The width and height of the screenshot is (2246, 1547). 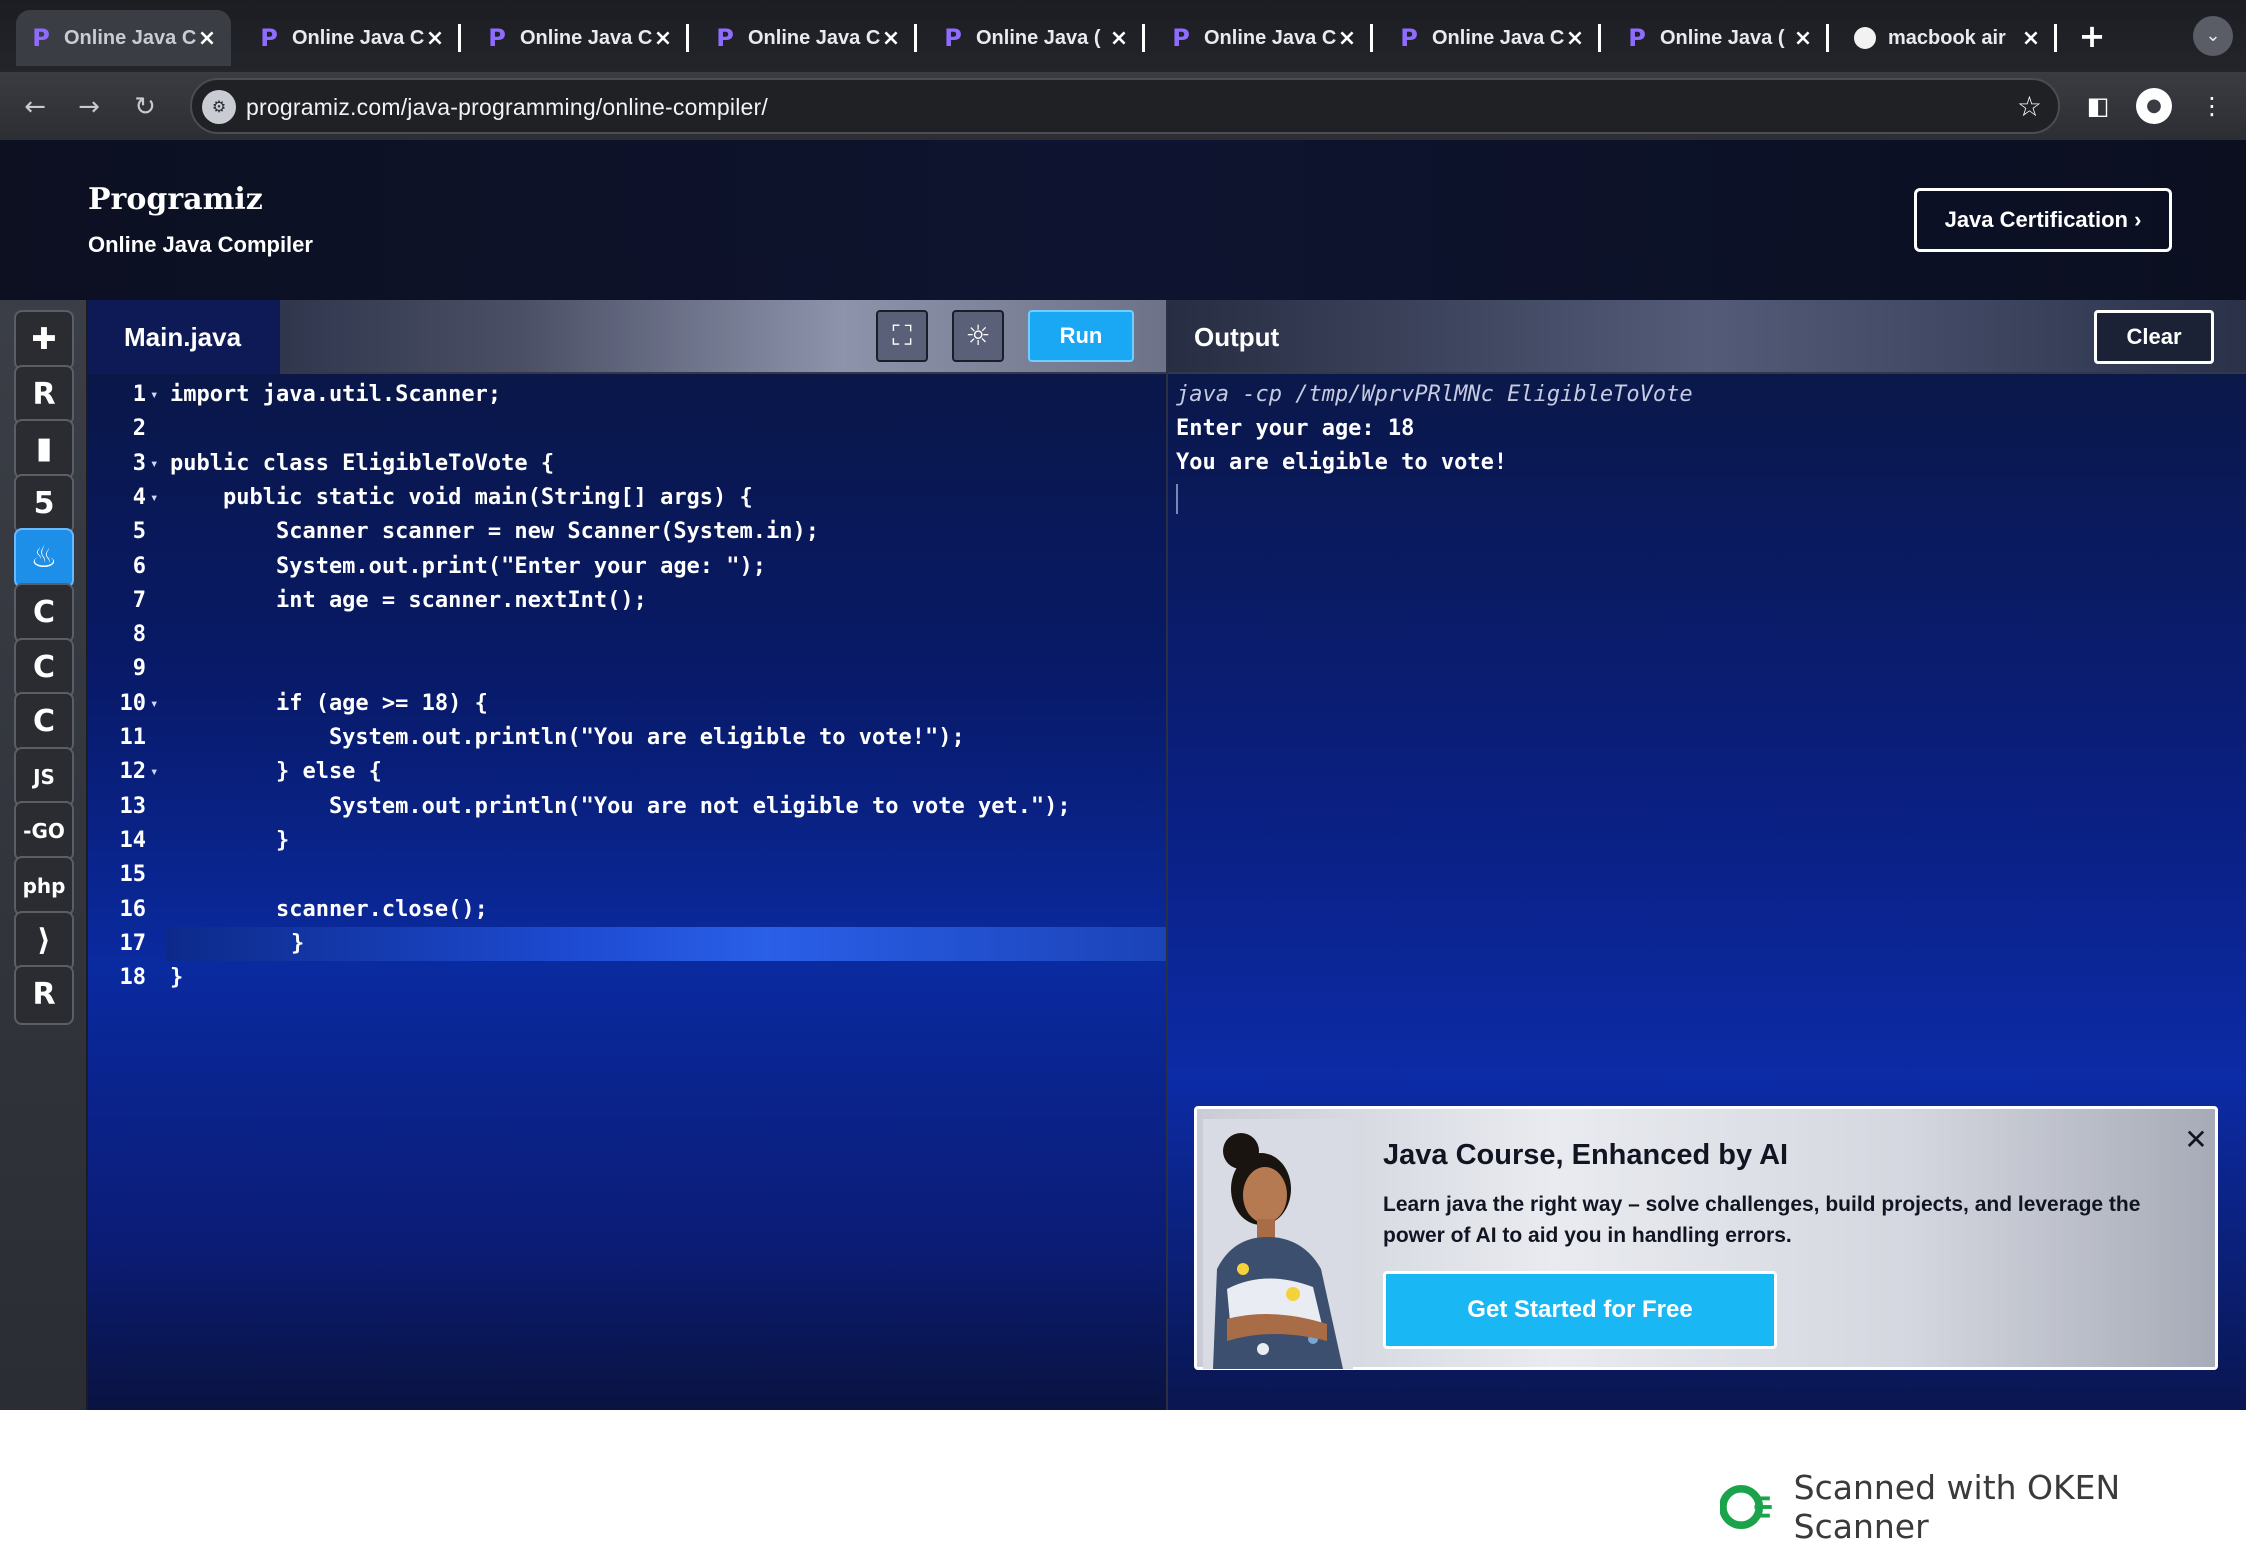 What do you see at coordinates (44, 613) in the screenshot?
I see `c-icon: C` at bounding box center [44, 613].